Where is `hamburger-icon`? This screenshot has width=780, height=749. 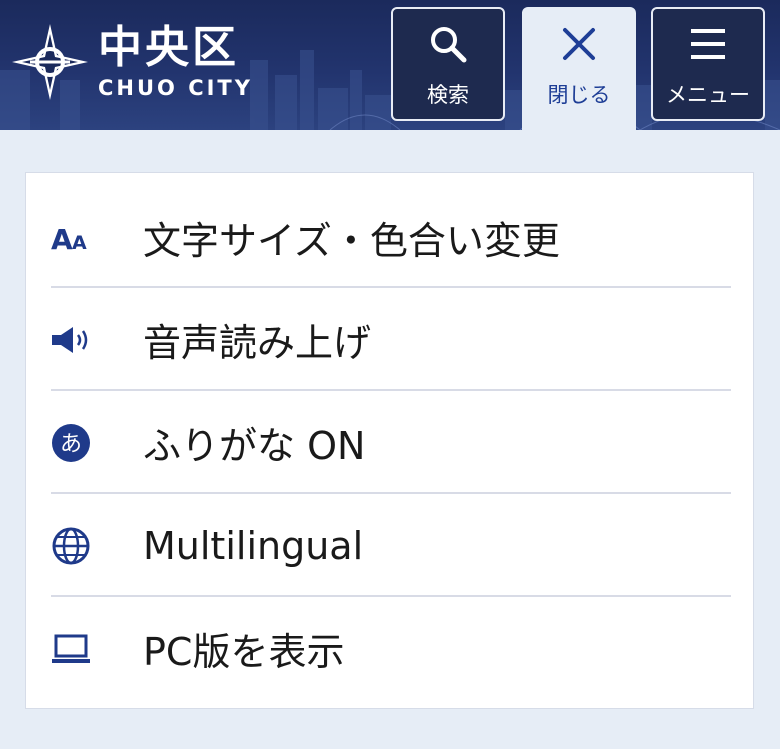 hamburger-icon is located at coordinates (708, 44).